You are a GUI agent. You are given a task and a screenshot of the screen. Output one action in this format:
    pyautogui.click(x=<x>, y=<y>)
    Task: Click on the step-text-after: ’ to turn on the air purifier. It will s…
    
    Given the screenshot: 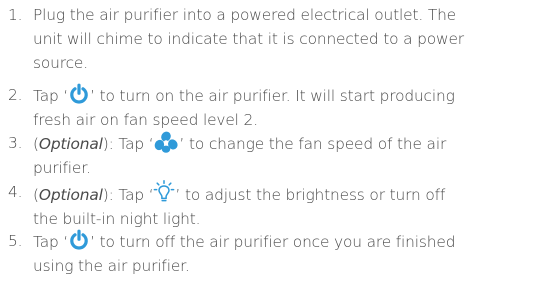 What is the action you would take?
    pyautogui.click(x=272, y=96)
    